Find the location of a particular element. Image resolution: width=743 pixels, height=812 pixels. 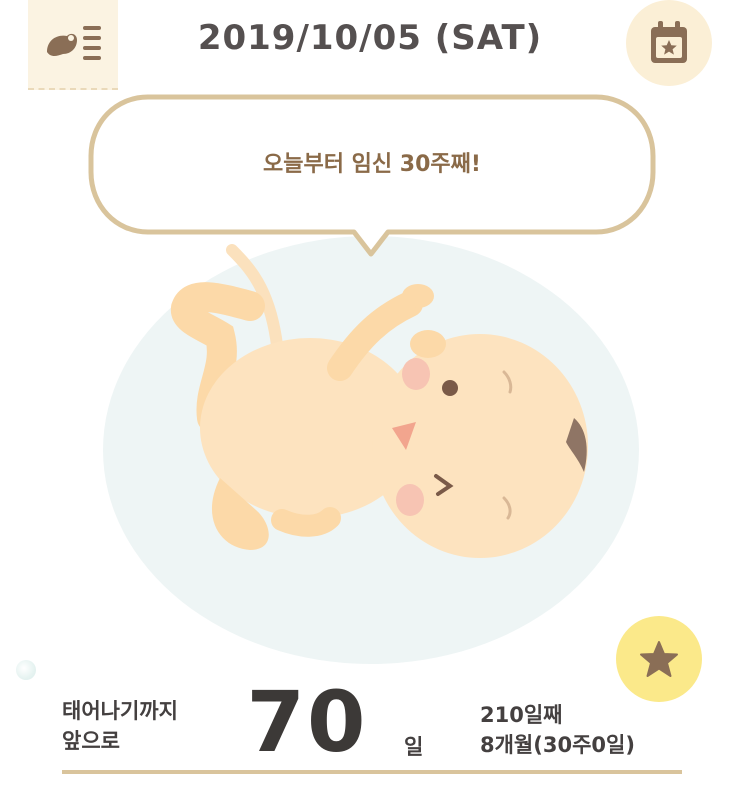

favorite-button is located at coordinates (659, 659).